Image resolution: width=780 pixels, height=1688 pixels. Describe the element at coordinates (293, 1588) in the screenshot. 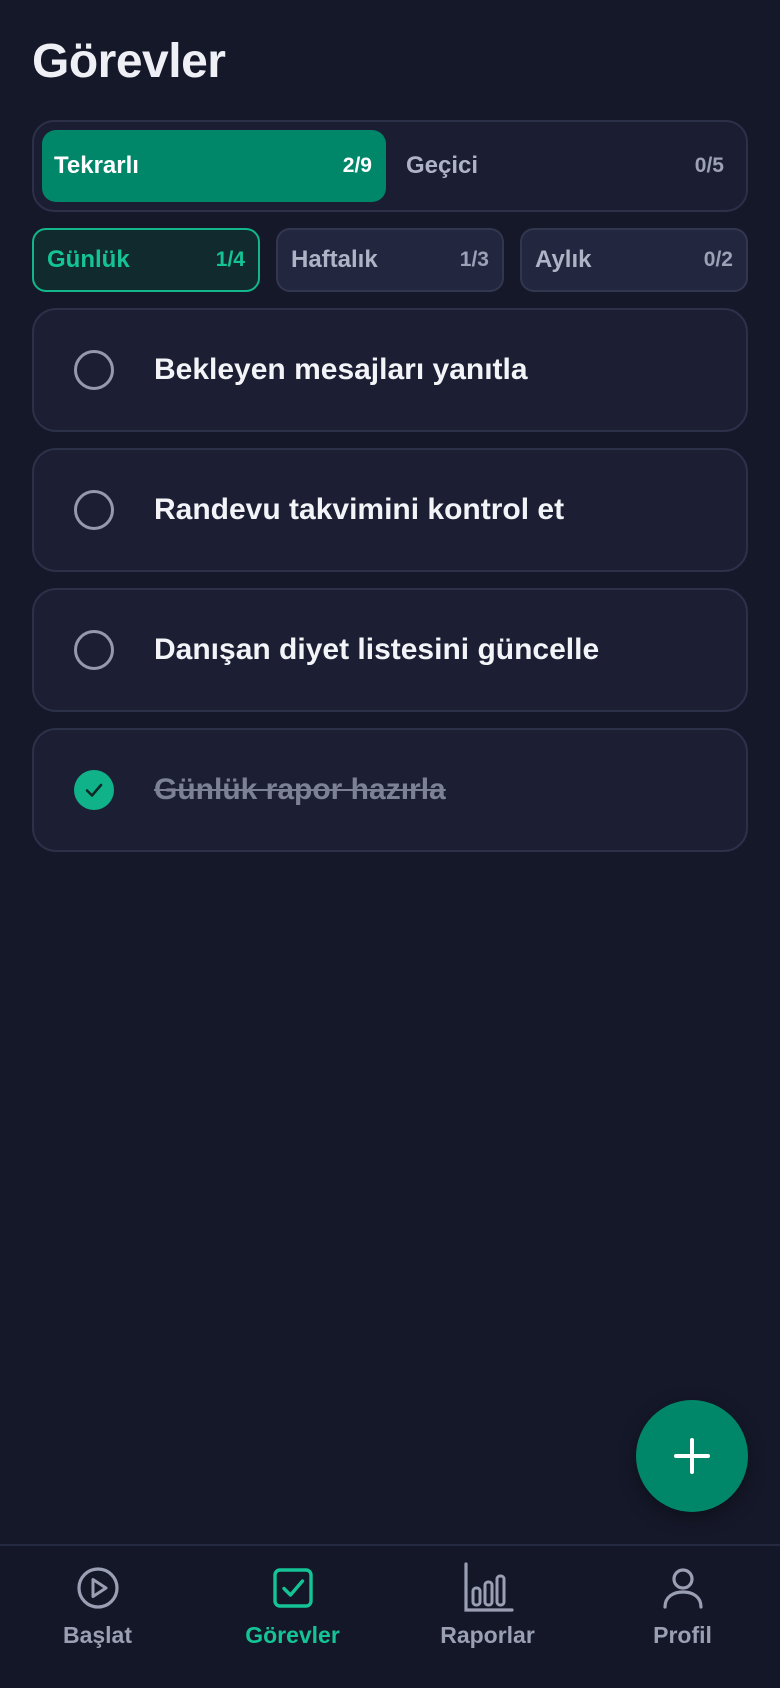

I see `checkbox-icon` at that location.